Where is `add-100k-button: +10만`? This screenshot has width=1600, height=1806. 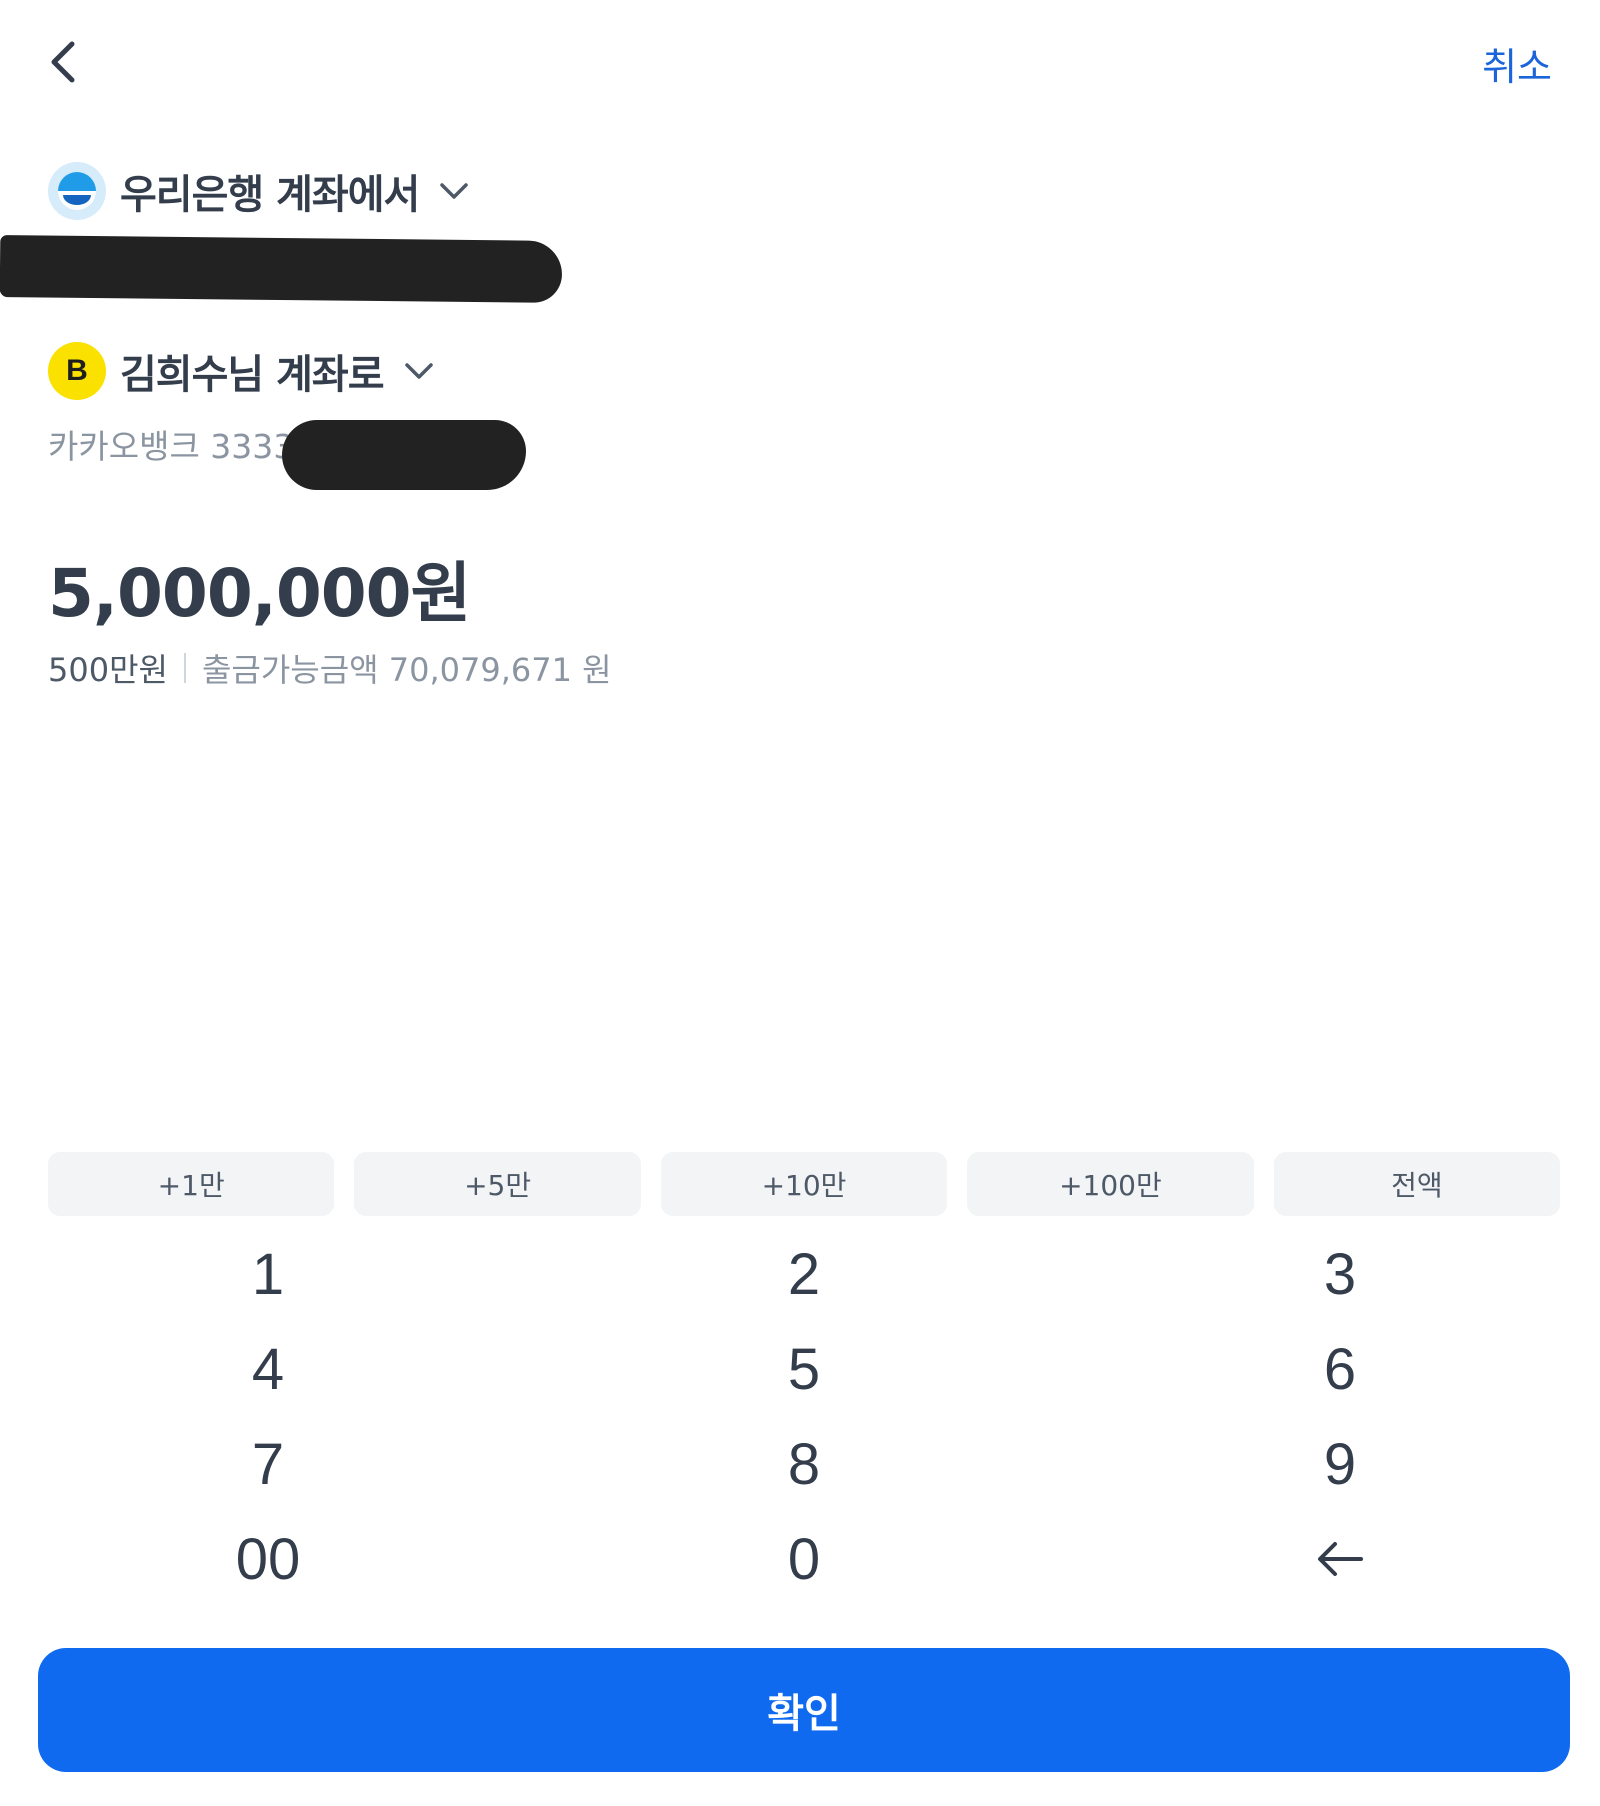 add-100k-button: +10만 is located at coordinates (804, 1184).